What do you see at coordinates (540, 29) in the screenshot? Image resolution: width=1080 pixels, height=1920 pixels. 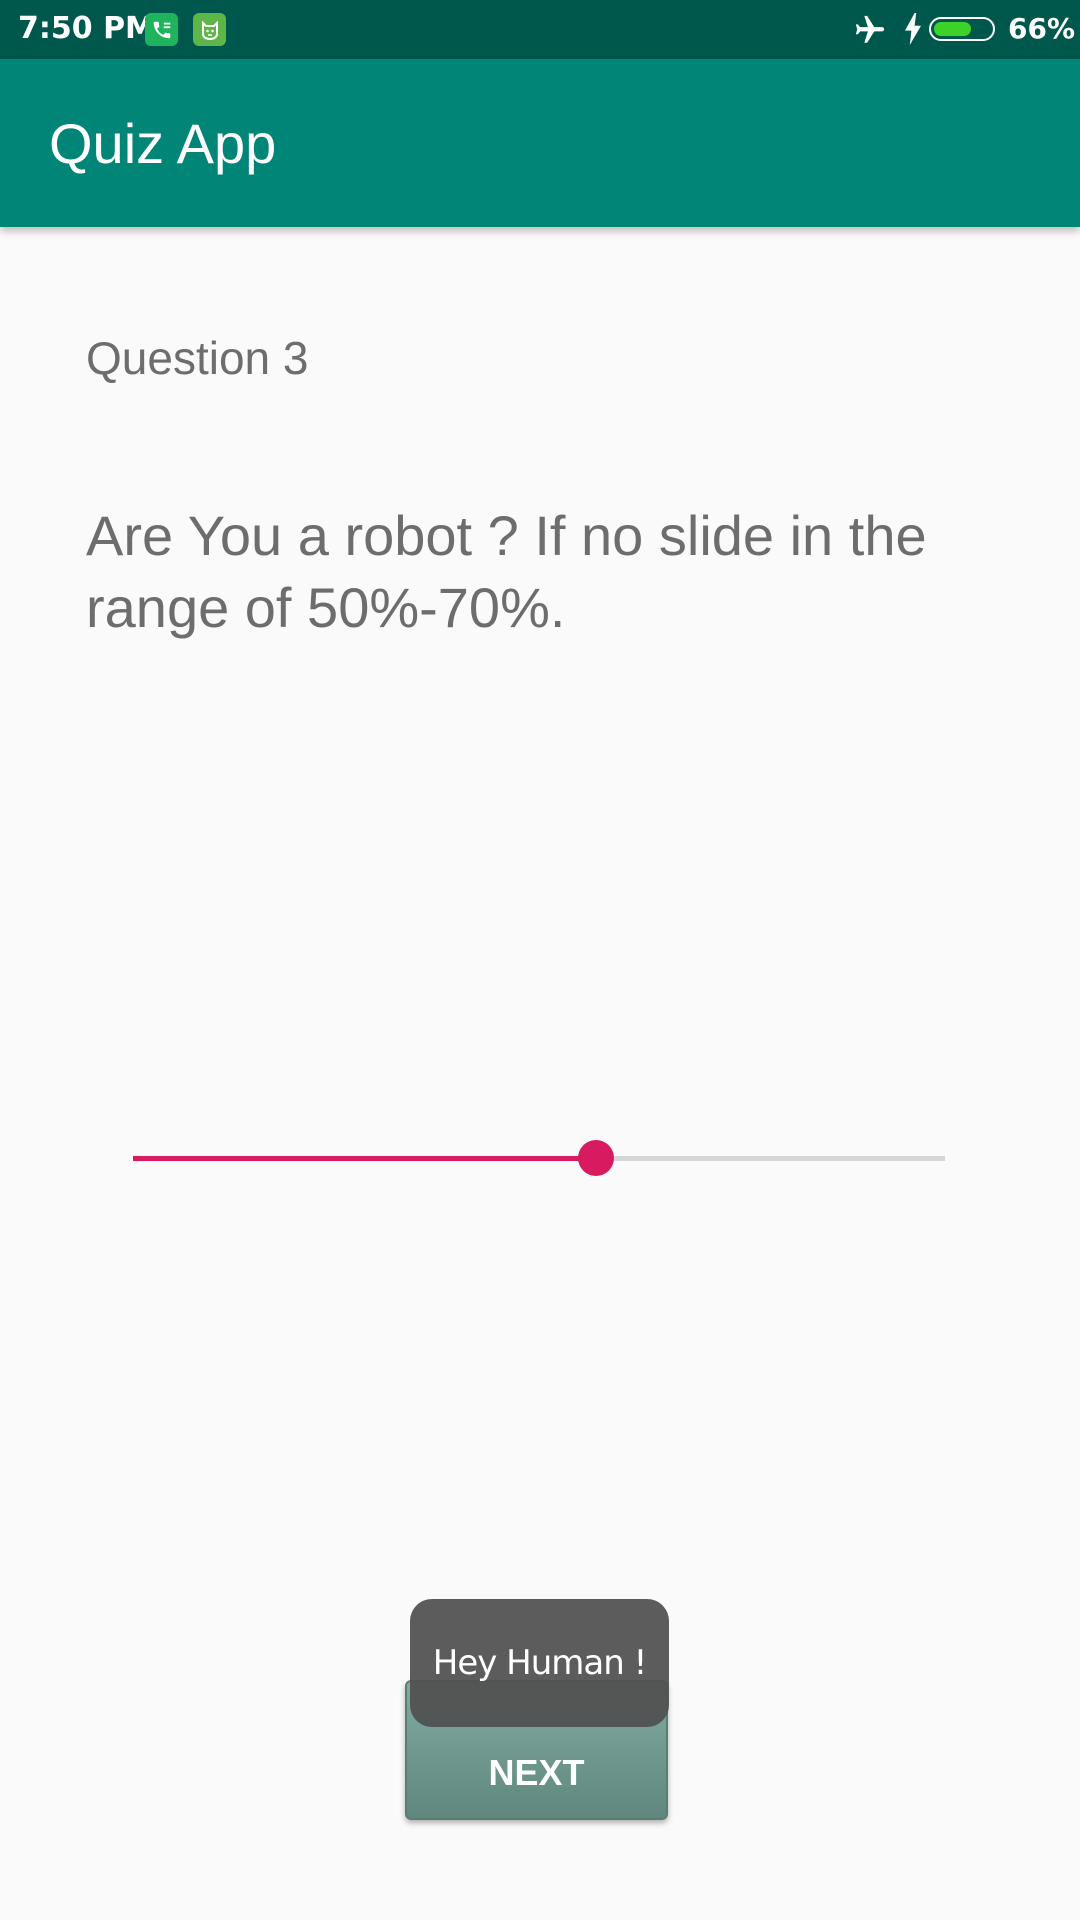 I see `status-bar: 7:50 PM 66%` at bounding box center [540, 29].